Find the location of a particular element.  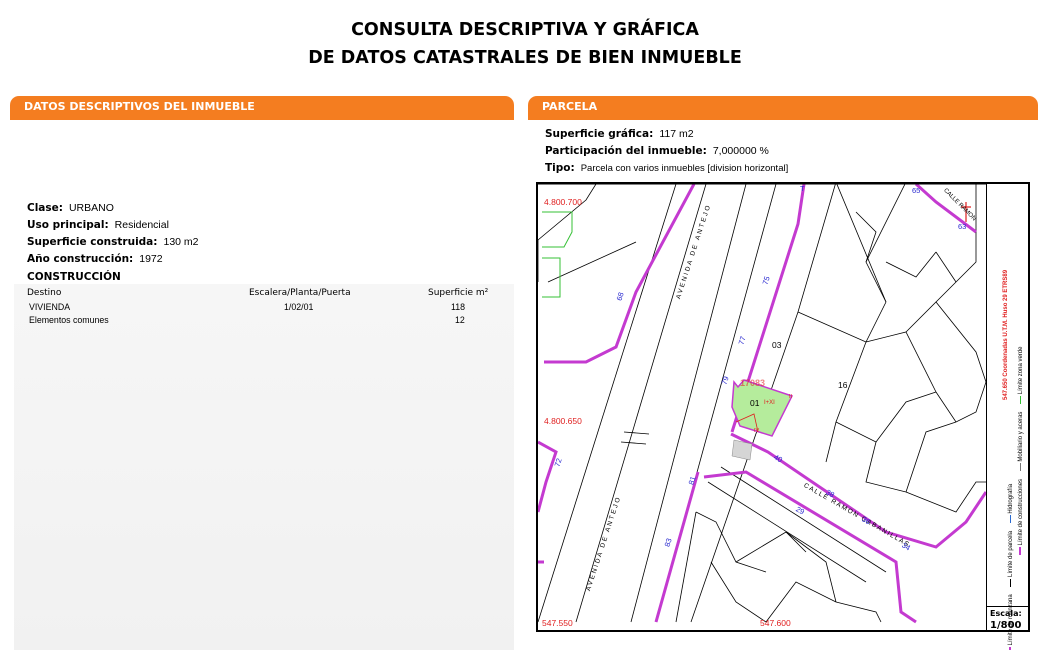

cell-superficie: 12 is located at coordinates (460, 320).